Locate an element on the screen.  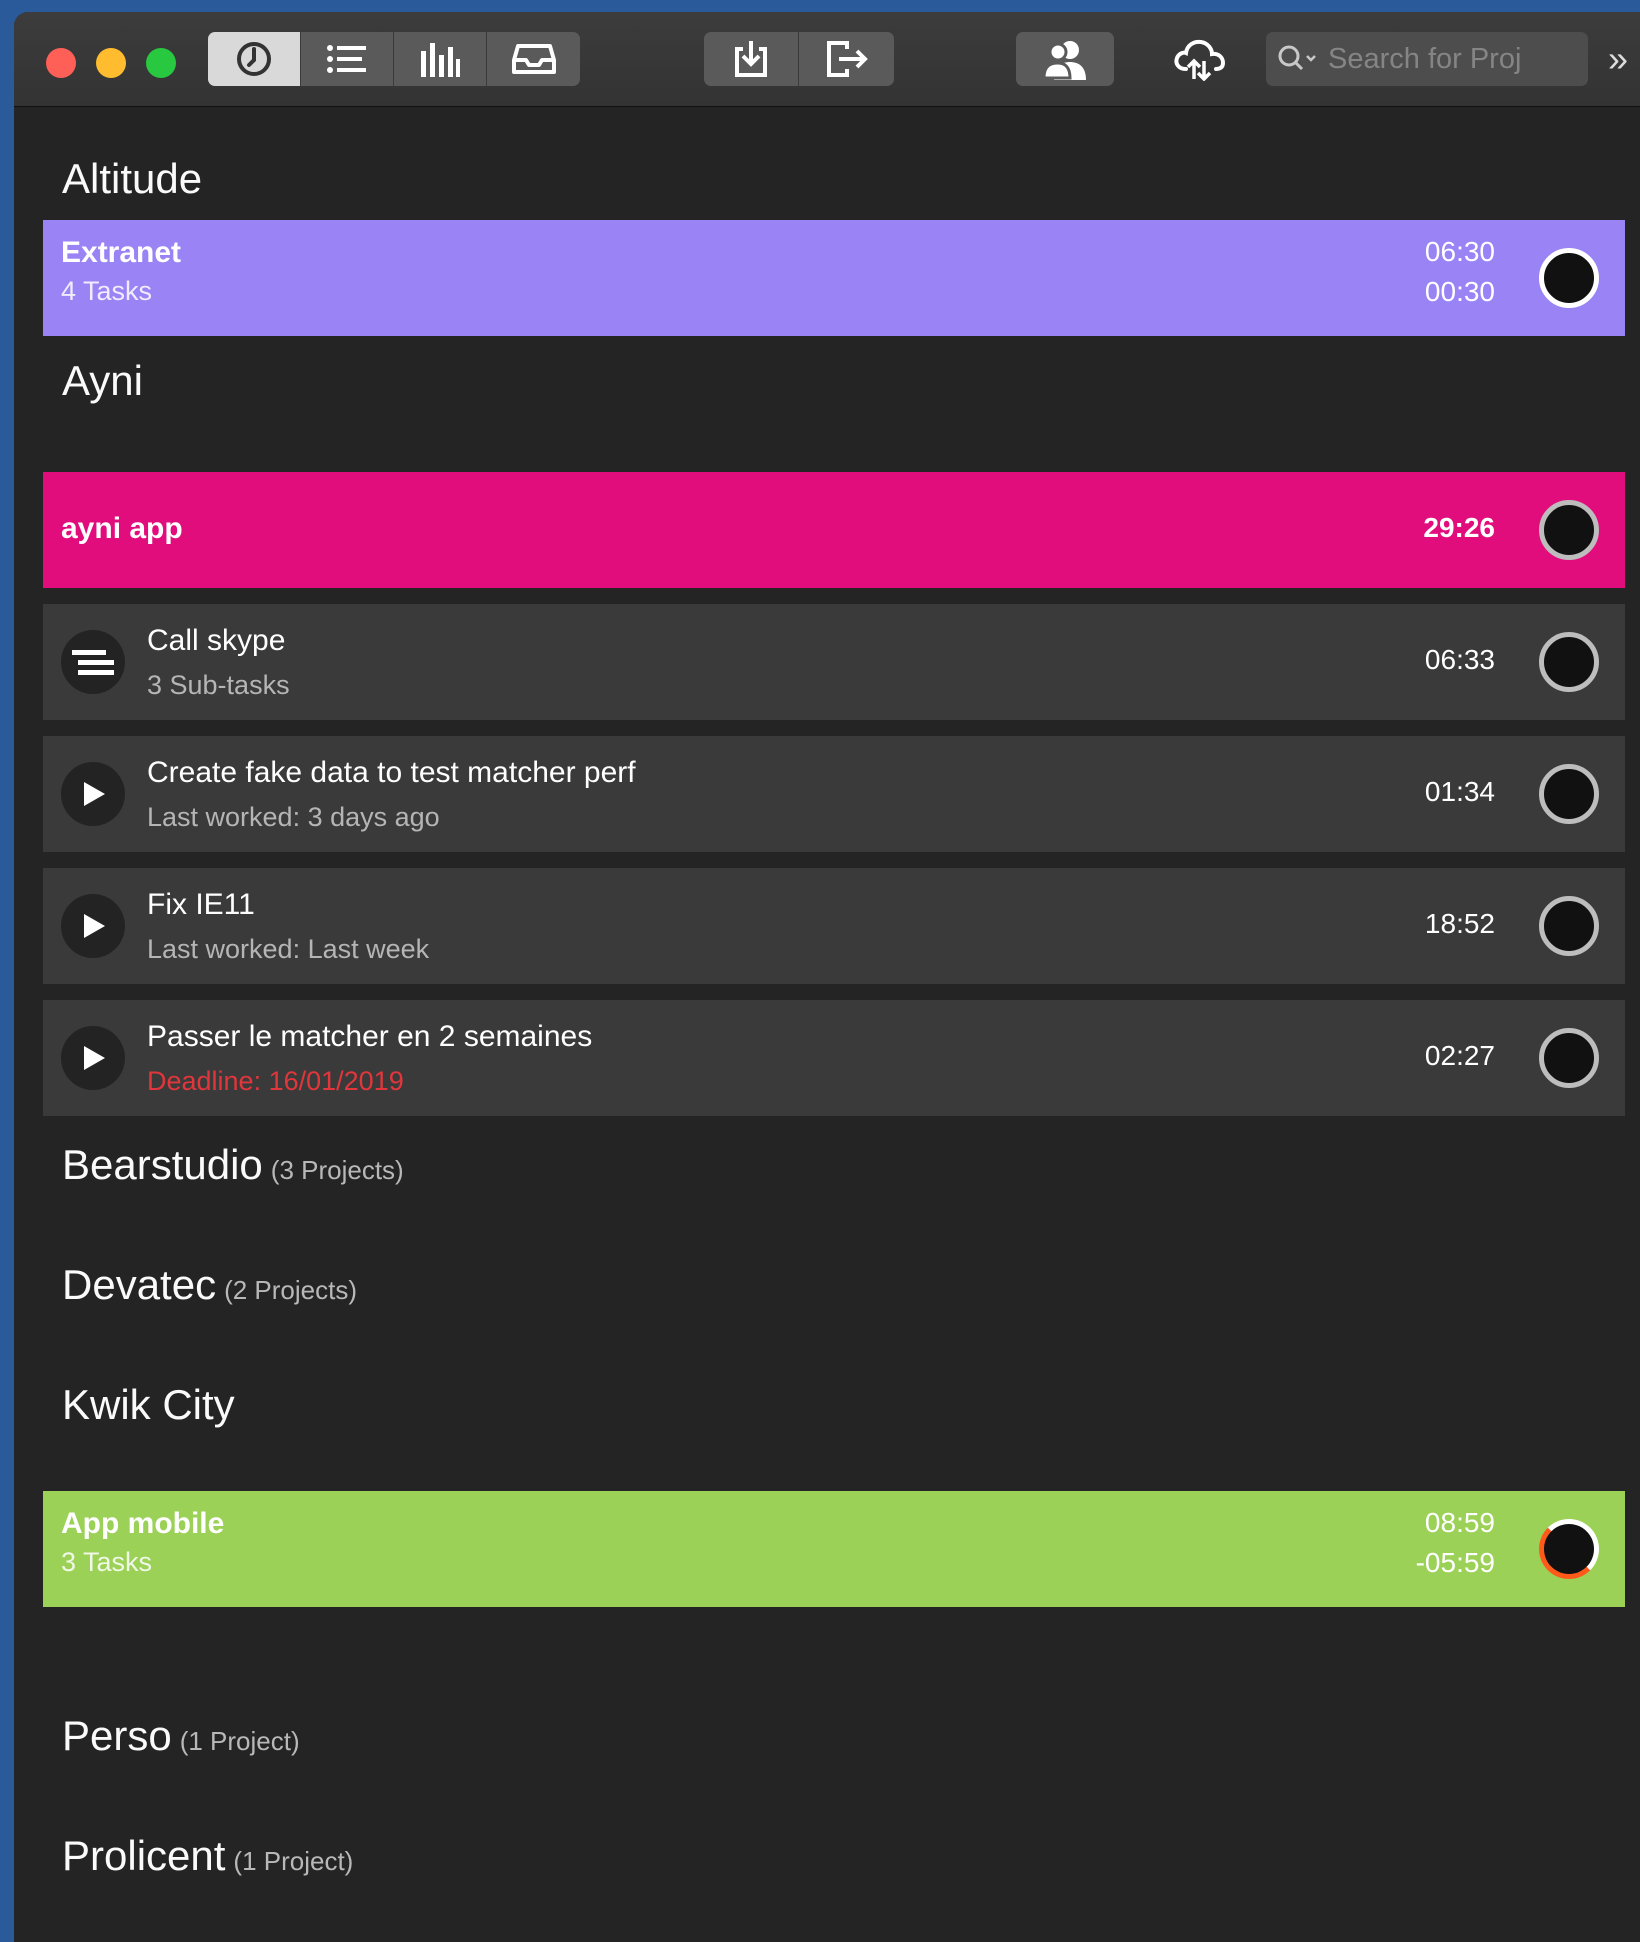
view-switcher is located at coordinates (394, 59).